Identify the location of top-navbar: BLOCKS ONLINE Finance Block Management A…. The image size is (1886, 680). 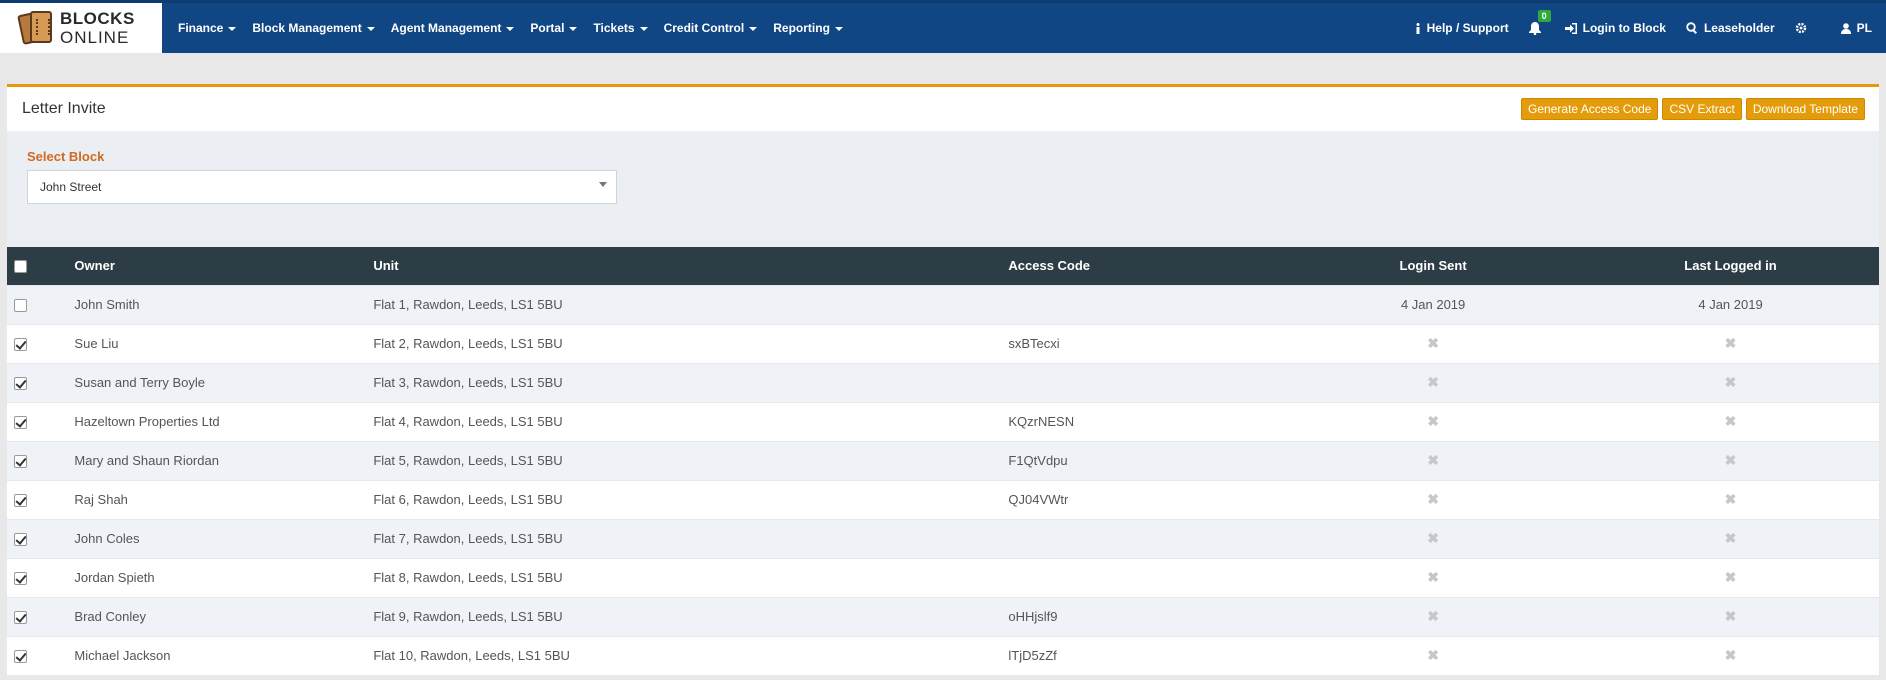
(943, 26).